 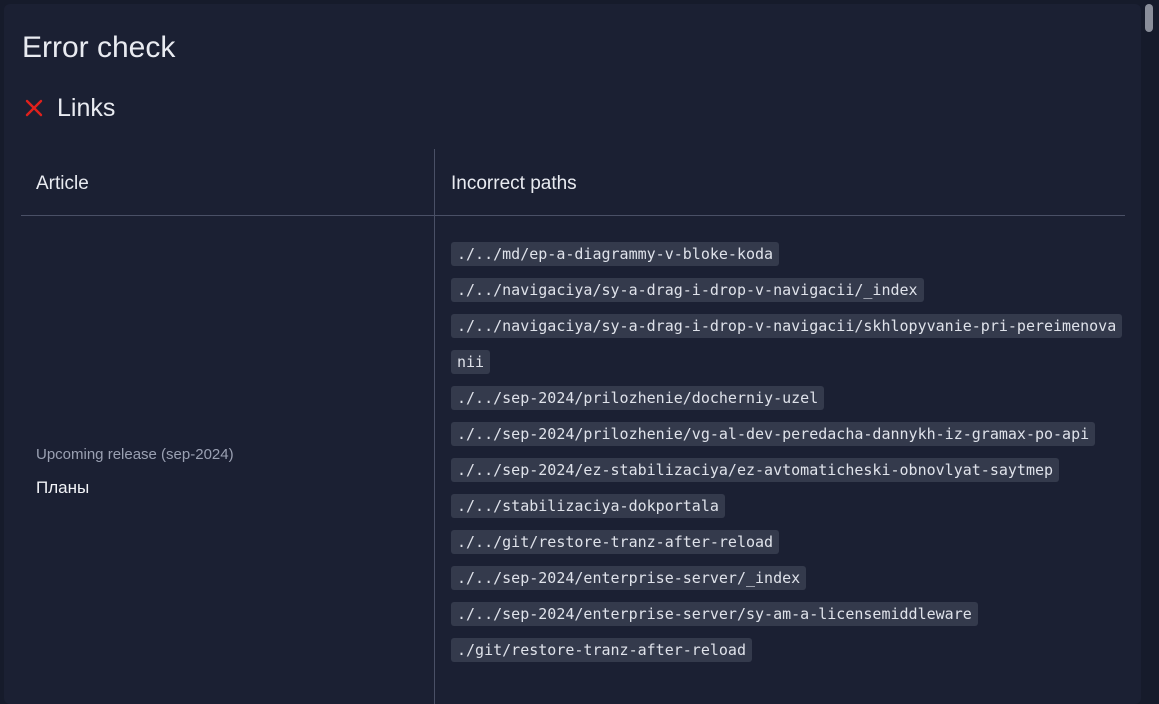 What do you see at coordinates (601, 650) in the screenshot?
I see `path-code: ./git/restore-tranz-after-reload` at bounding box center [601, 650].